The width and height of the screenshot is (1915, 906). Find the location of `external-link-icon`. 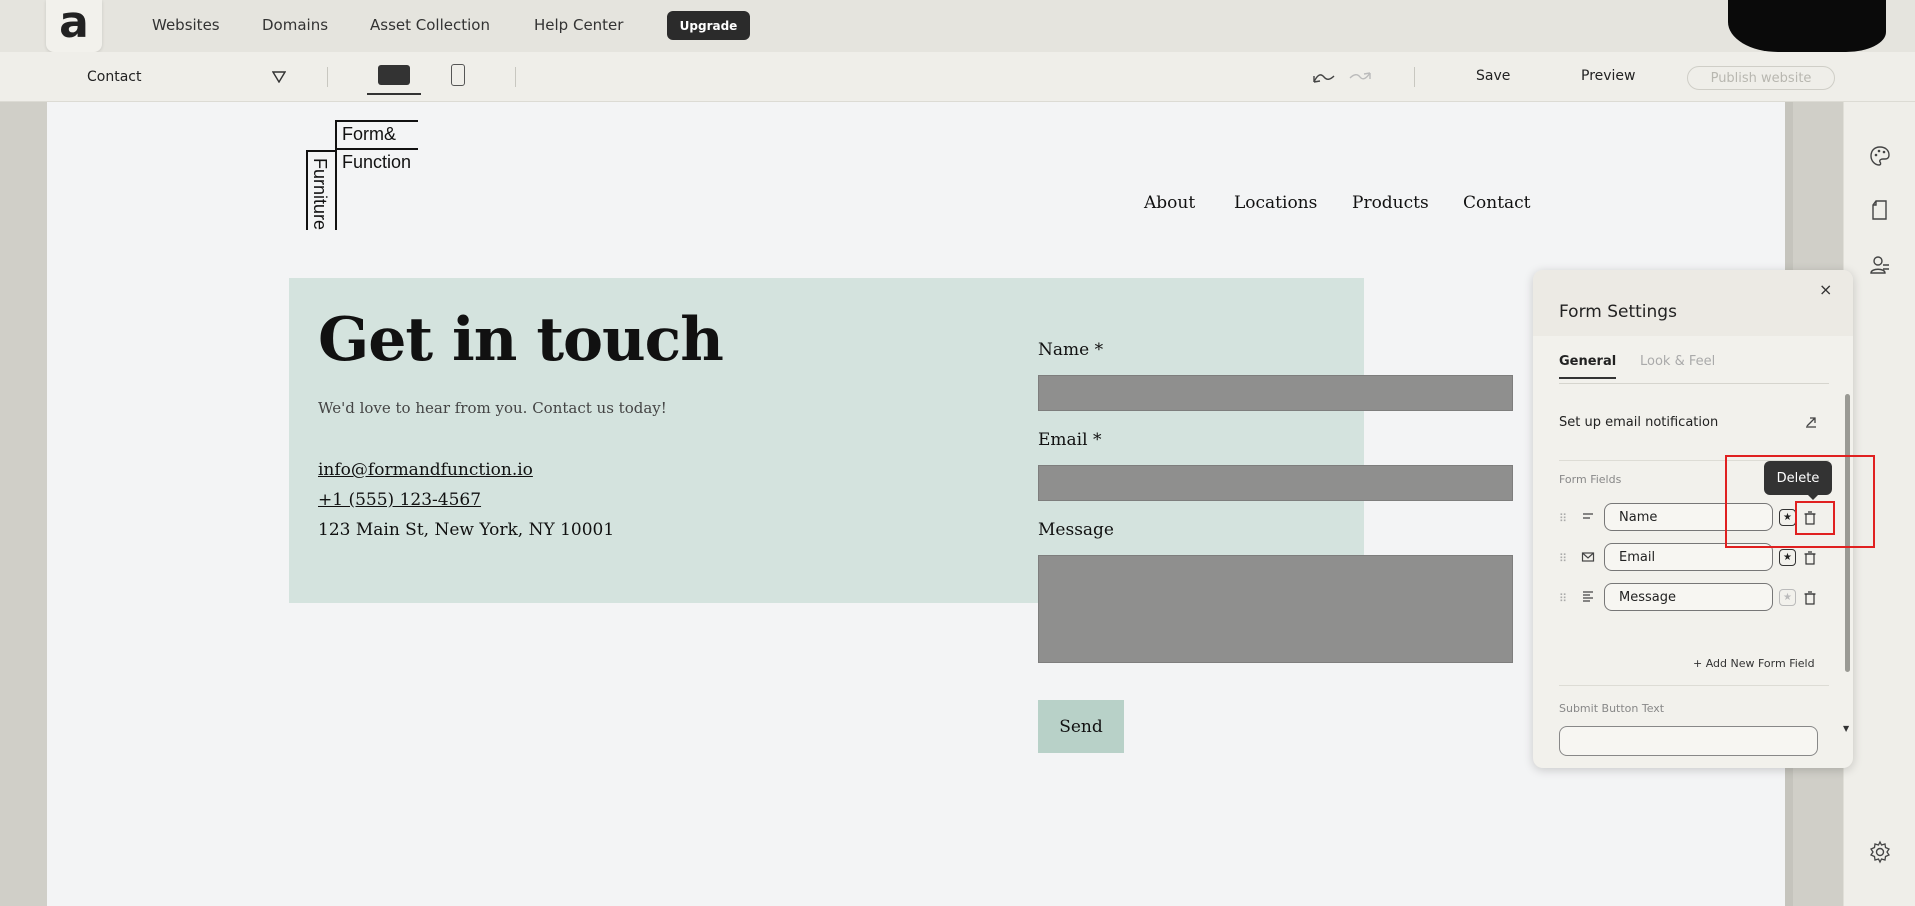

external-link-icon is located at coordinates (1811, 422).